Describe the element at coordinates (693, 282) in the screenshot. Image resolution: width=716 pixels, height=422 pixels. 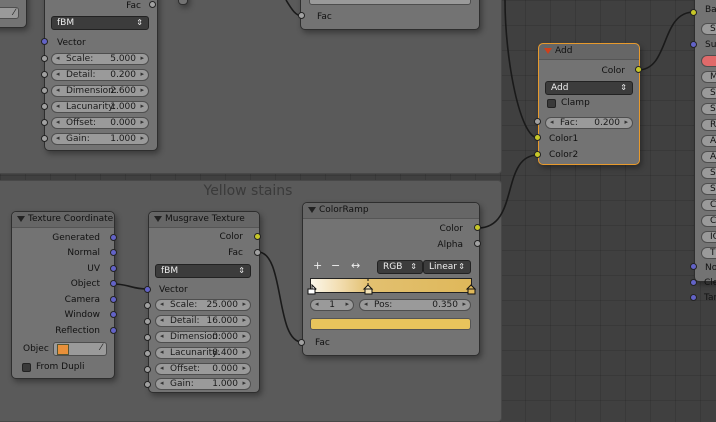
I see `right-clearcoat-normal-socket` at that location.